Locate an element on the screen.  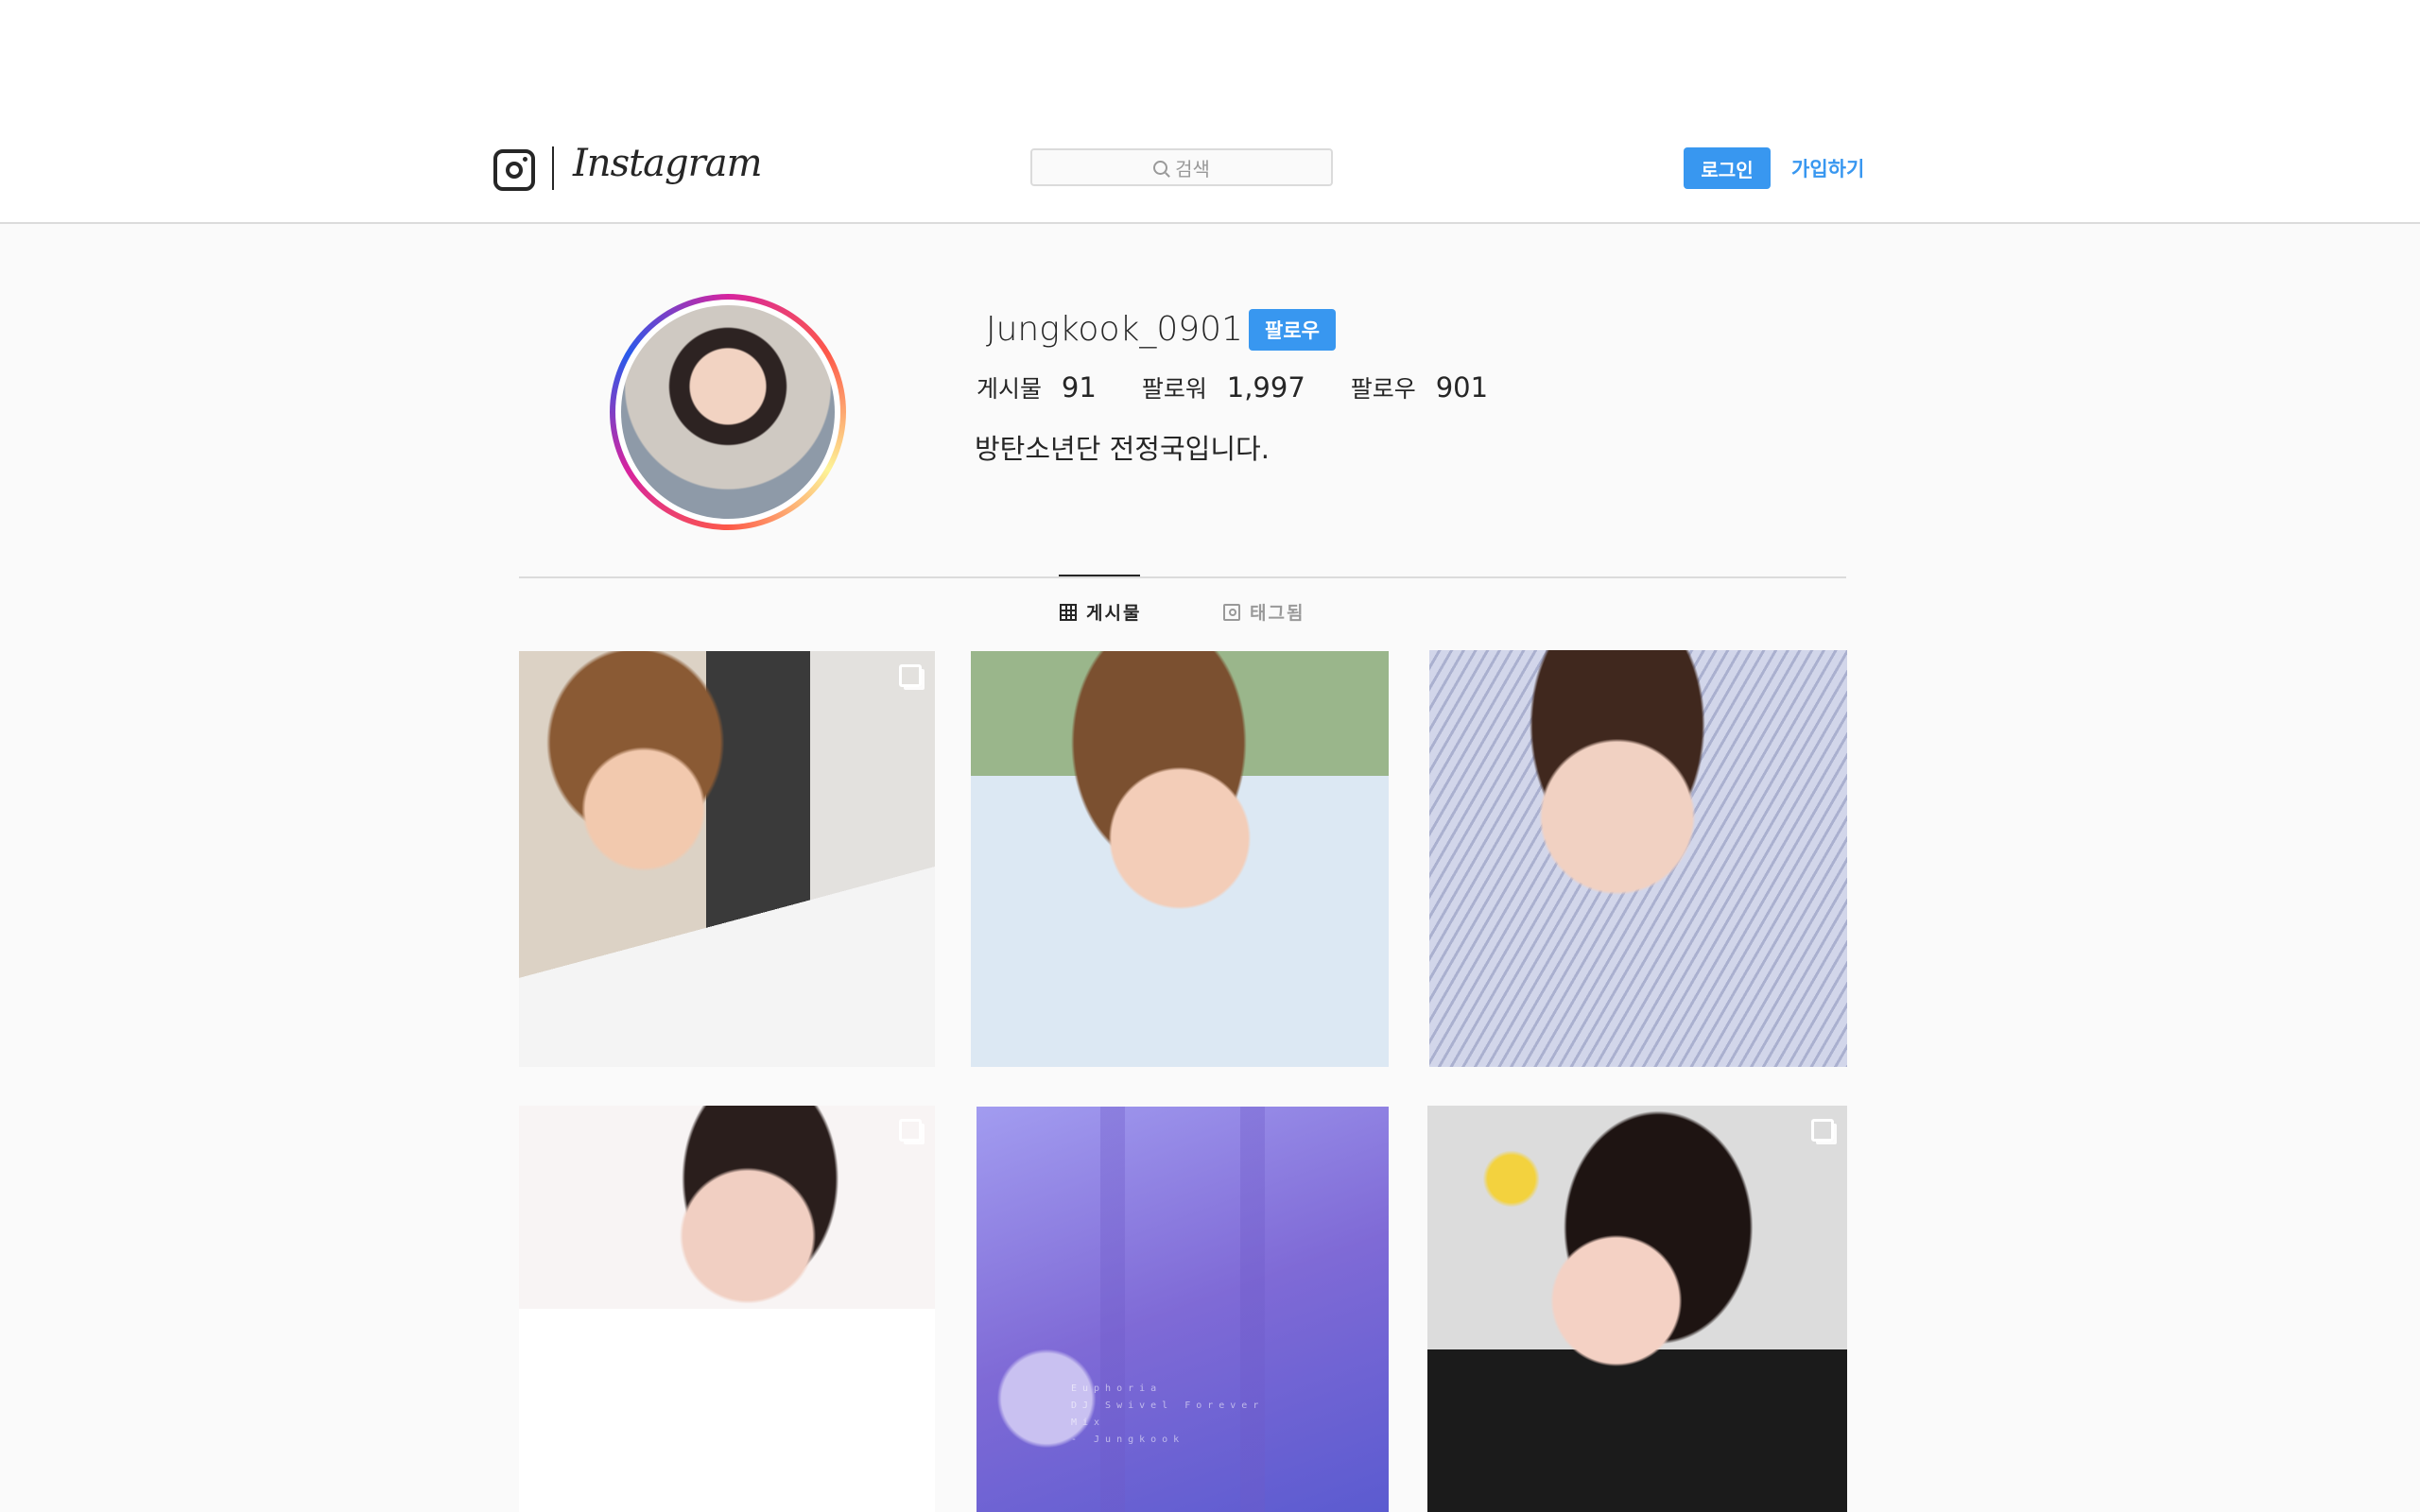
tabs-divider is located at coordinates (1182, 577).